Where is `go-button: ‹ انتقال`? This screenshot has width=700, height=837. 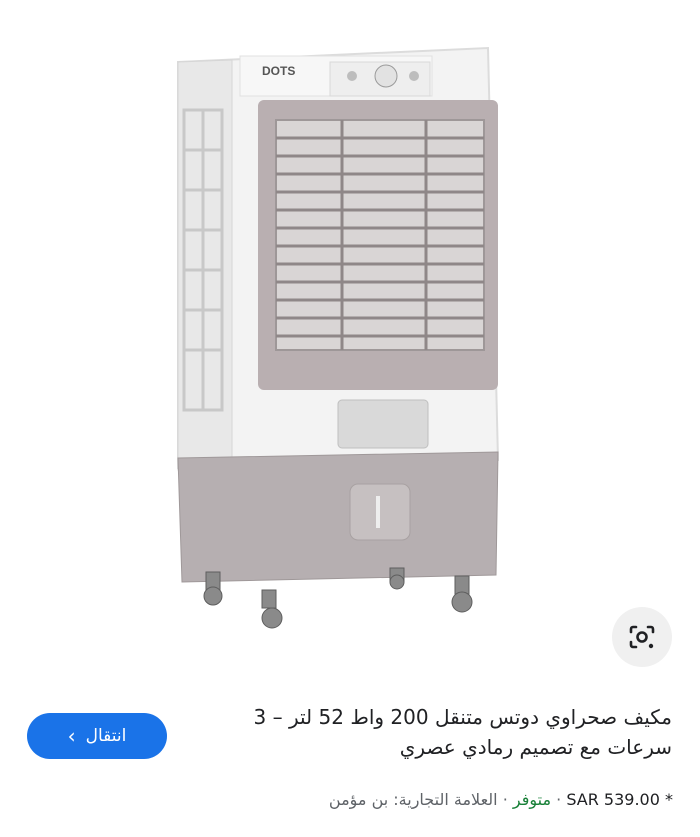
go-button: ‹ انتقال is located at coordinates (97, 736).